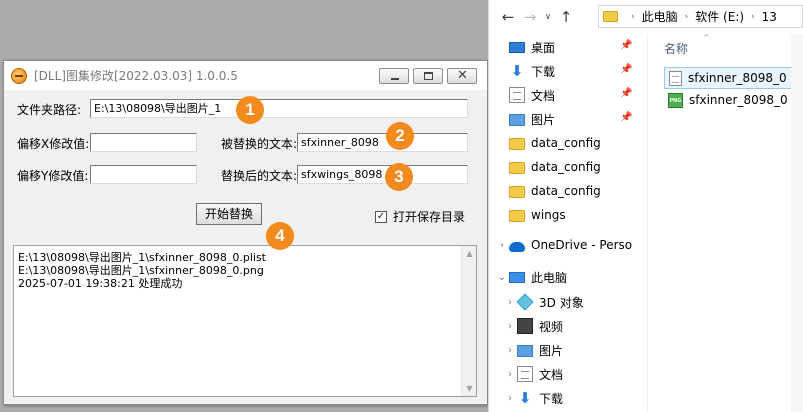 This screenshot has width=803, height=412. Describe the element at coordinates (525, 326) in the screenshot. I see `video-icon` at that location.